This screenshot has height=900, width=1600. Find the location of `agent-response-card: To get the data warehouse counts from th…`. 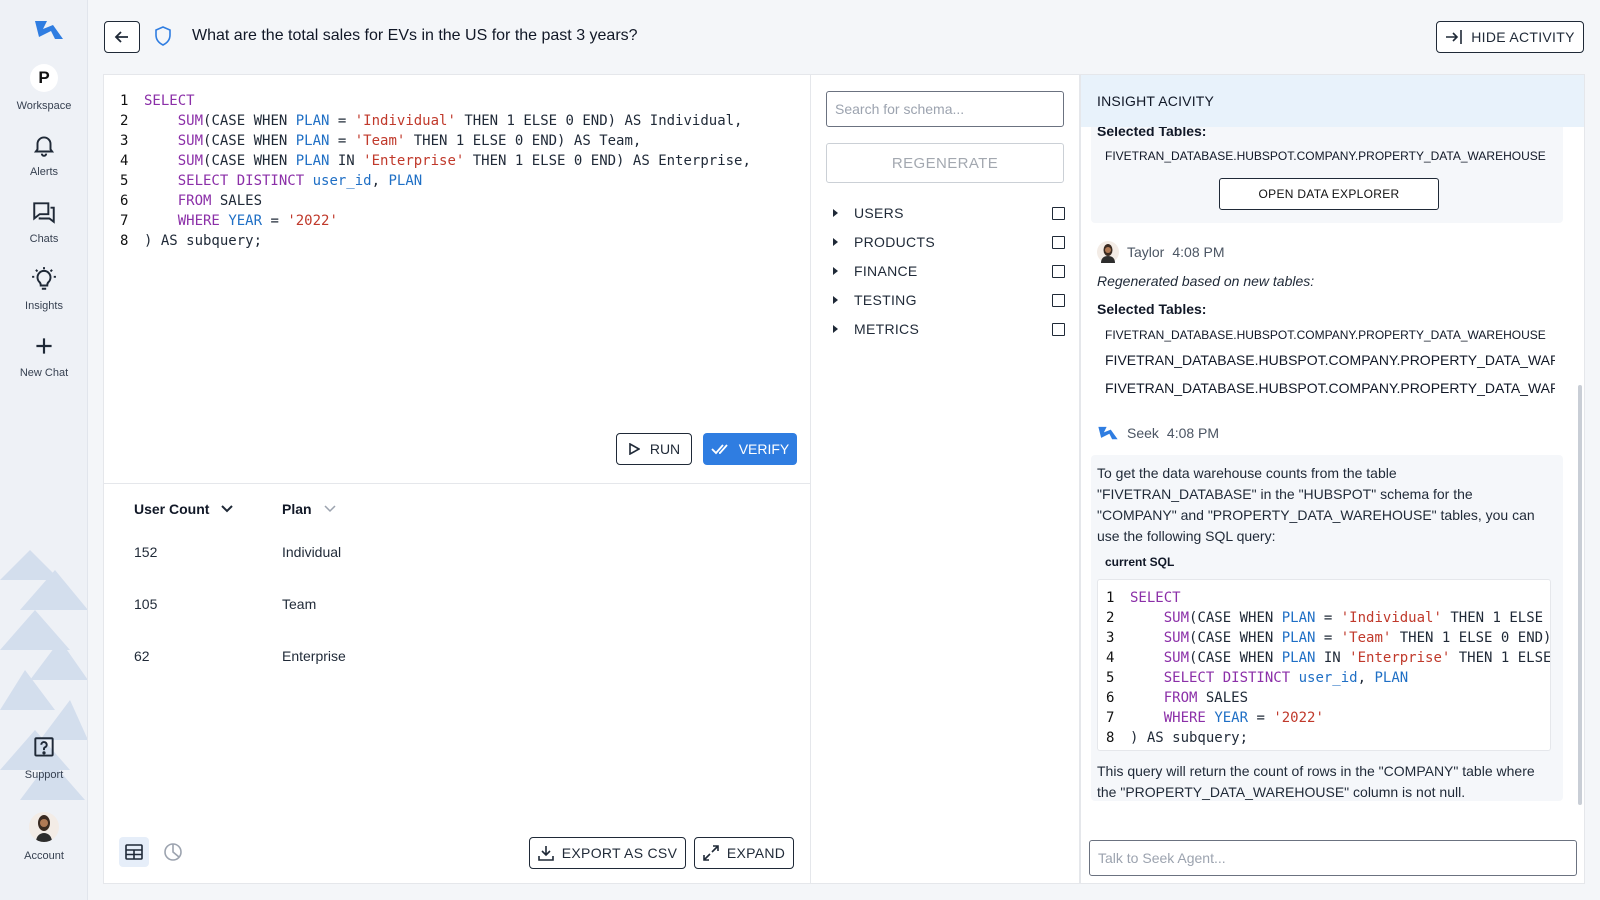

agent-response-card: To get the data warehouse counts from th… is located at coordinates (1327, 628).